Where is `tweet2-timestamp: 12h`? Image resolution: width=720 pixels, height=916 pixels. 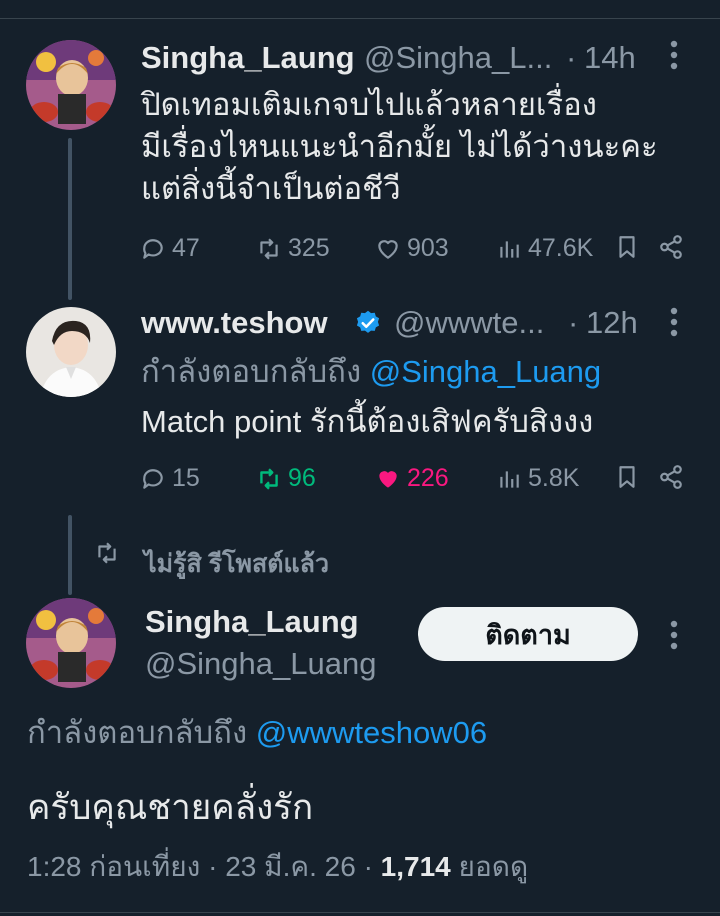
tweet2-timestamp: 12h is located at coordinates (612, 323).